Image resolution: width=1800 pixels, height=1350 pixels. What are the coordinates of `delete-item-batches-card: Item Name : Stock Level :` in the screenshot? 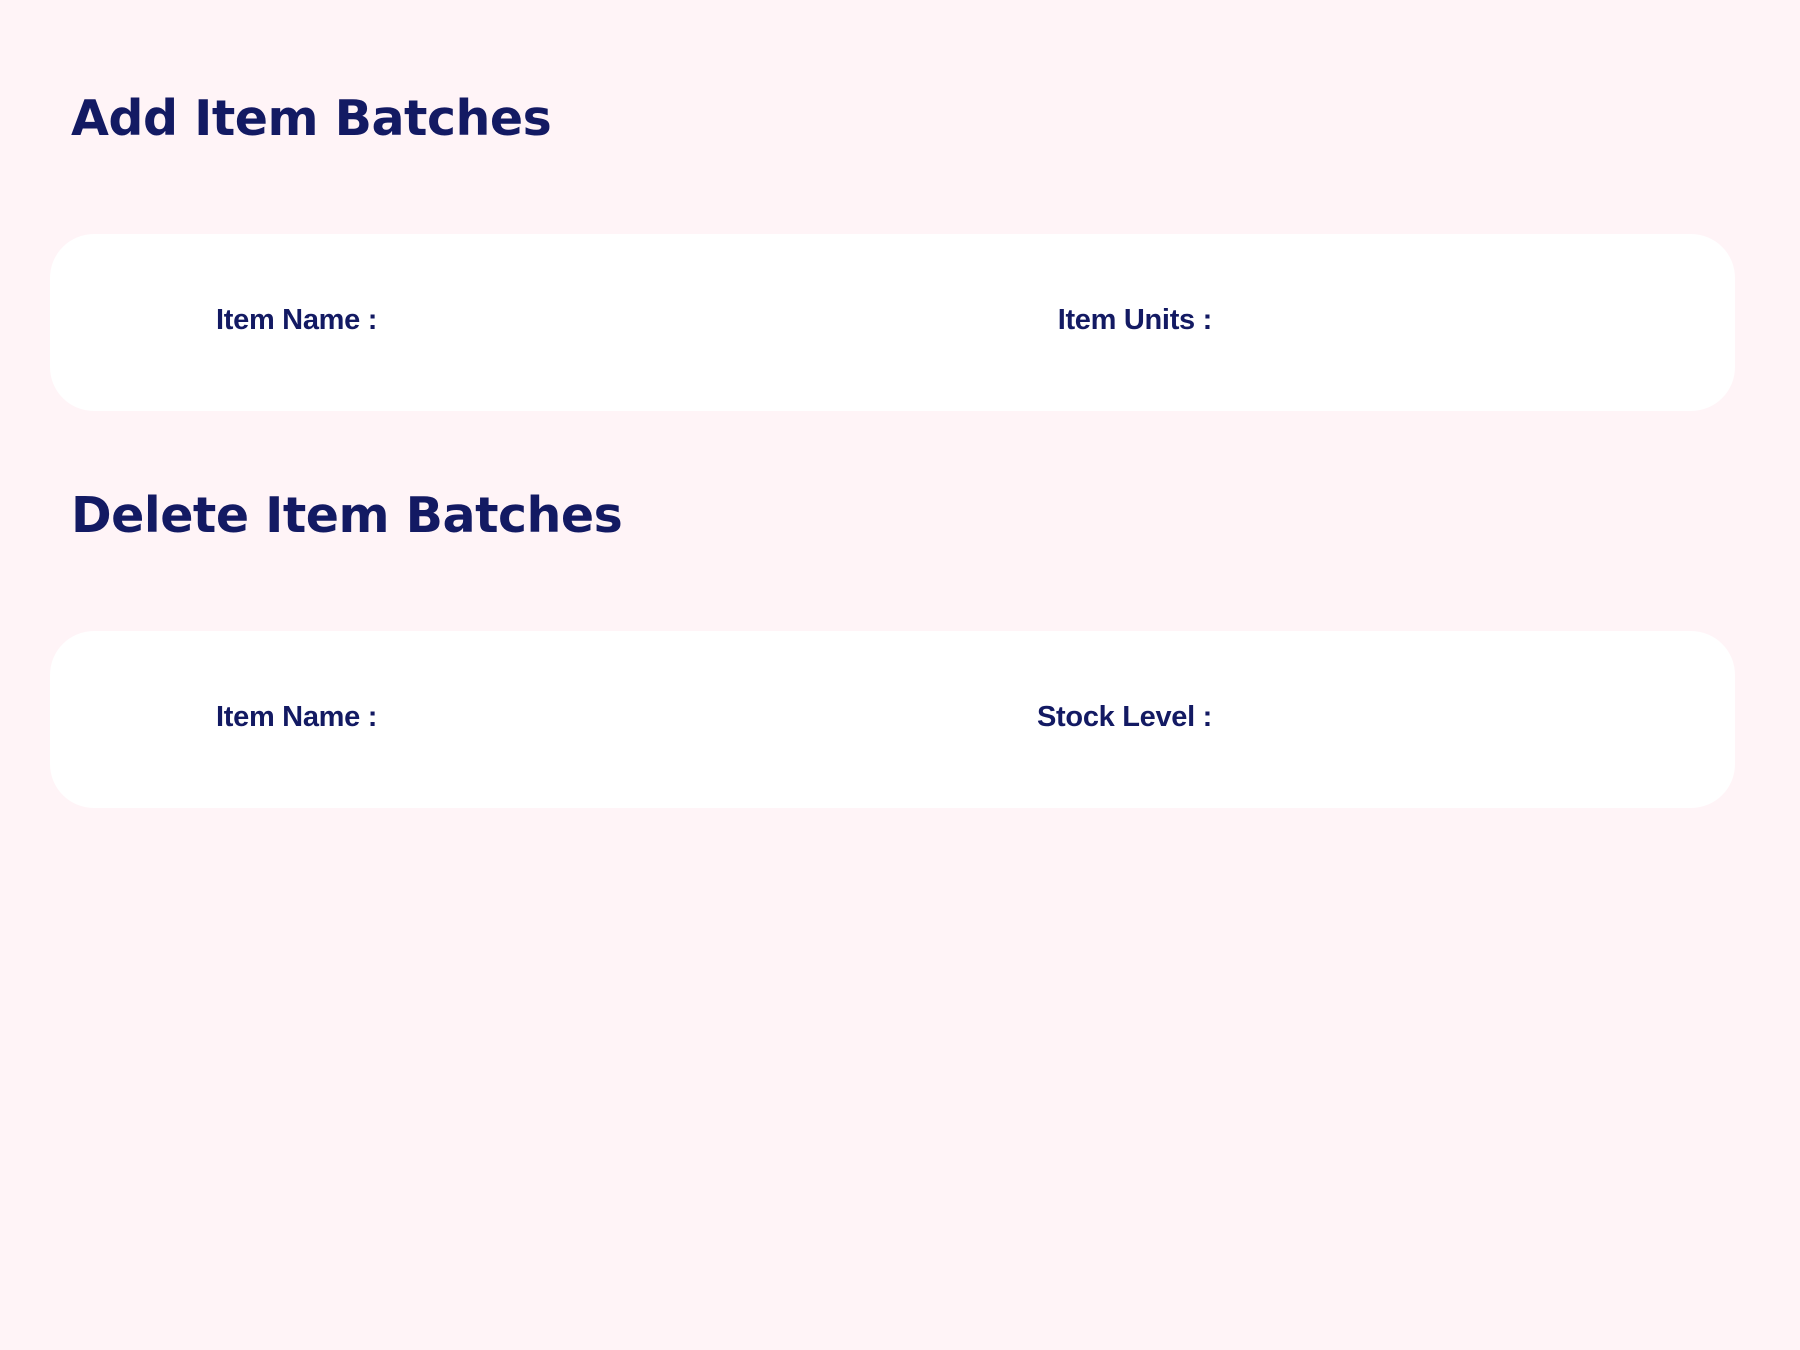 It's located at (892, 719).